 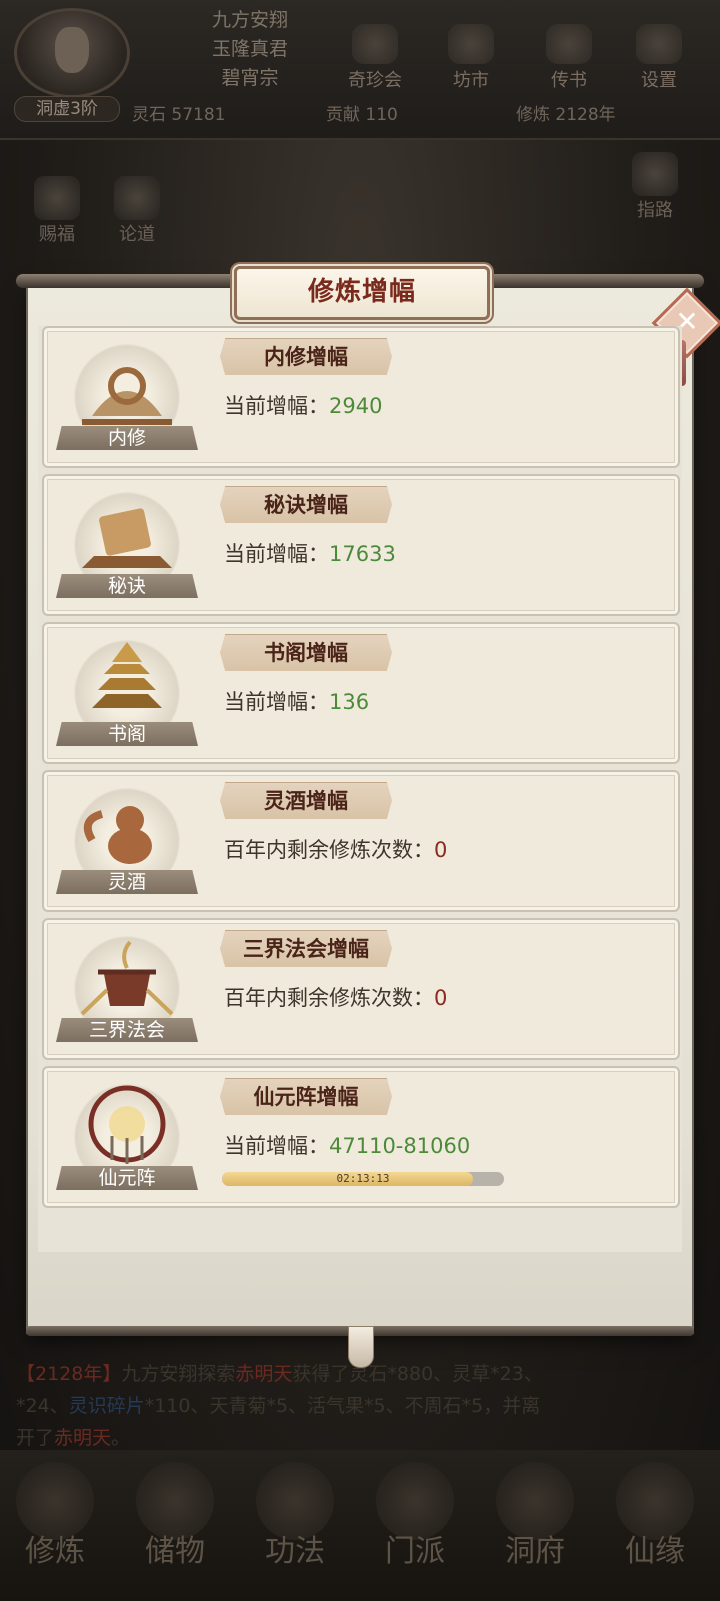 I want to click on emblem: 灵酒, so click(x=127, y=841).